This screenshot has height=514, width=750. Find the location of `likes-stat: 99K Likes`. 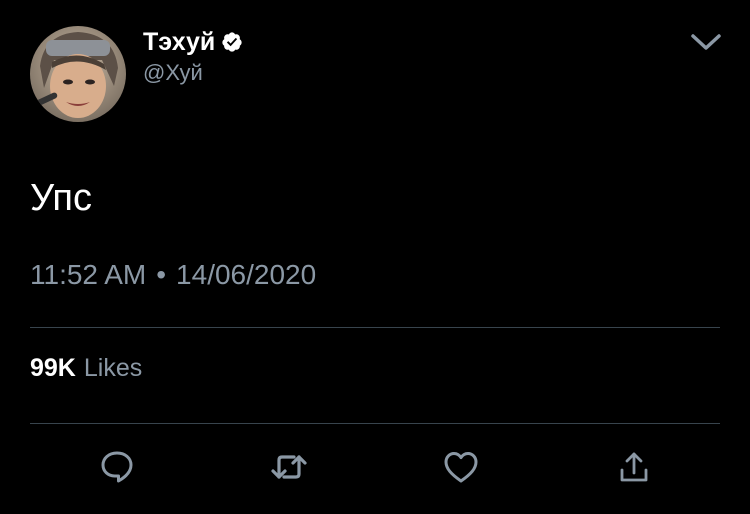

likes-stat: 99K Likes is located at coordinates (86, 368).